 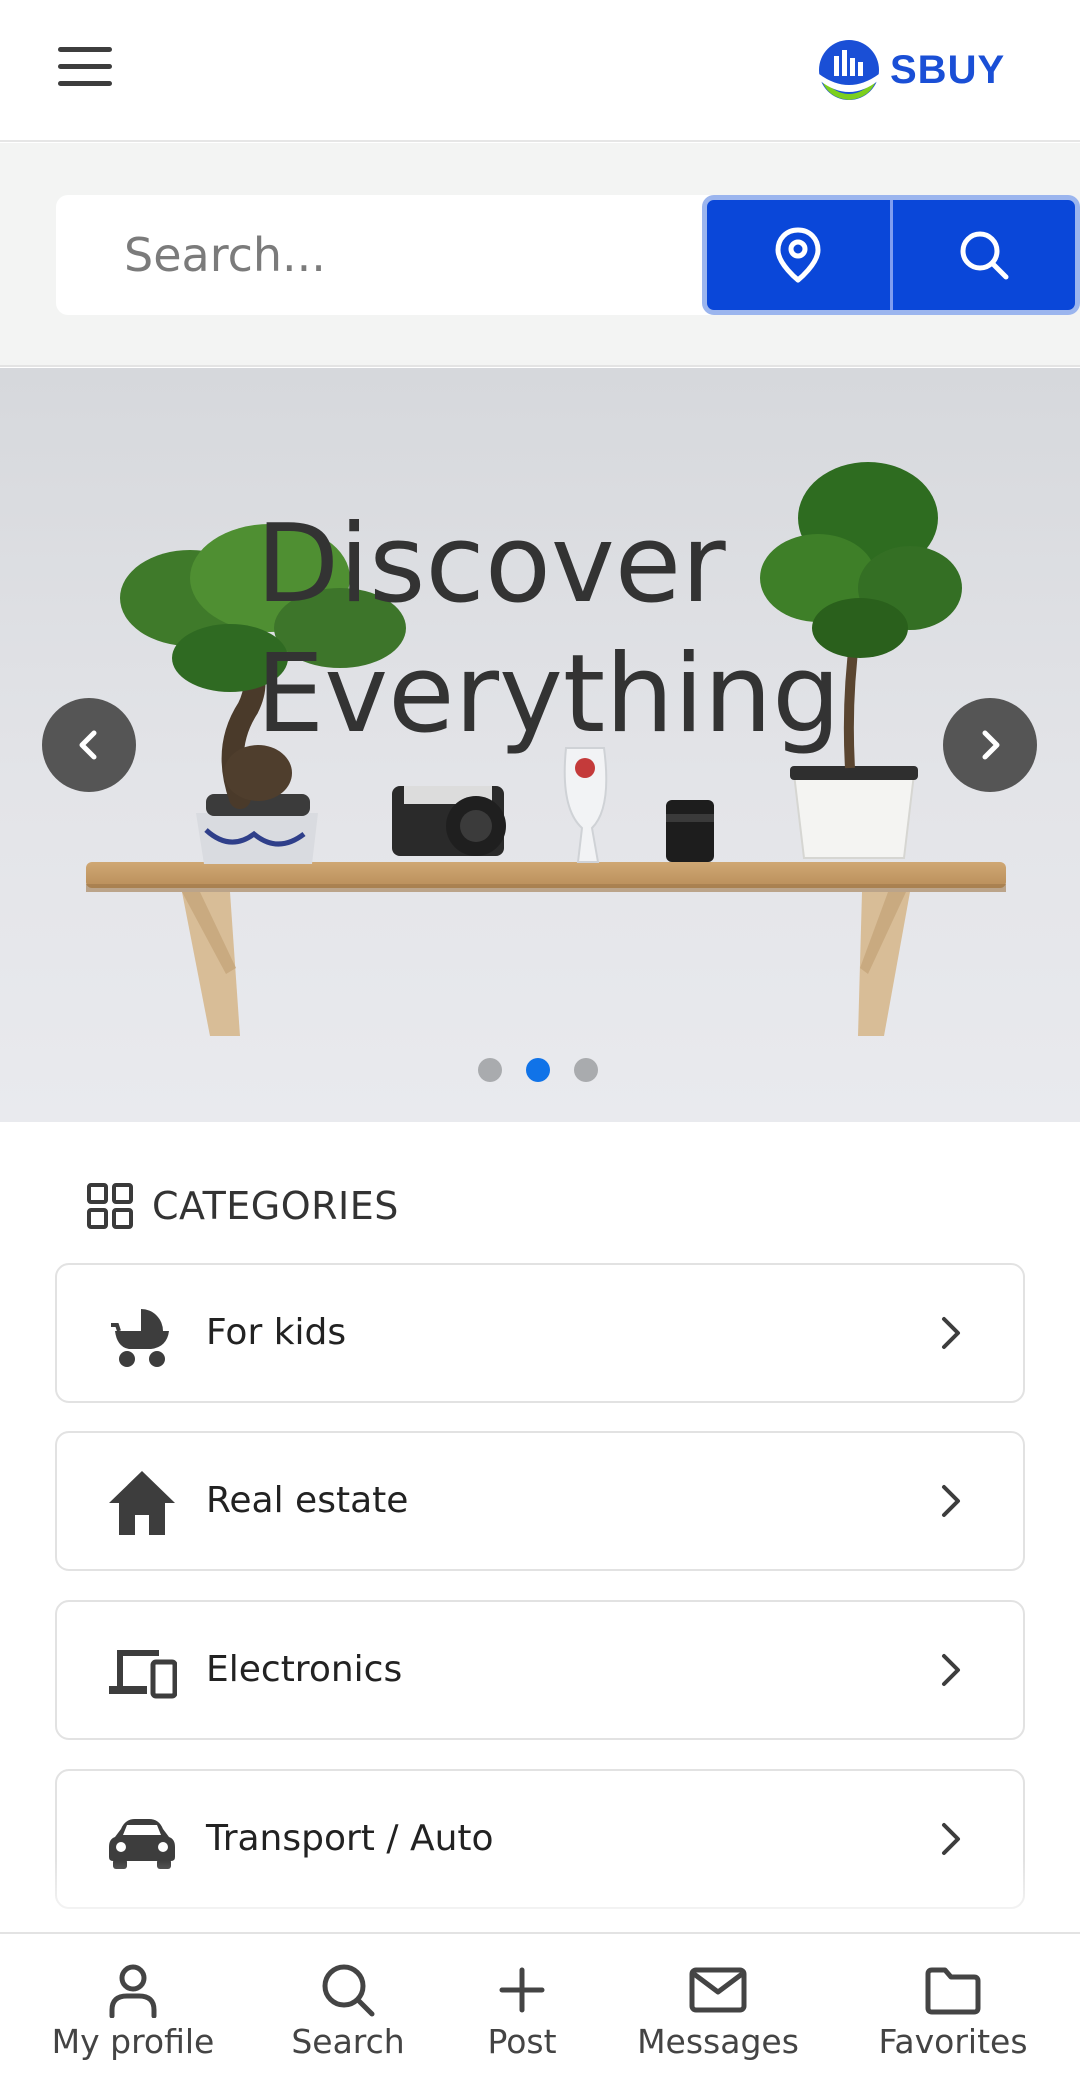 I want to click on category-item-for-kids: For kids, so click(x=540, y=1333).